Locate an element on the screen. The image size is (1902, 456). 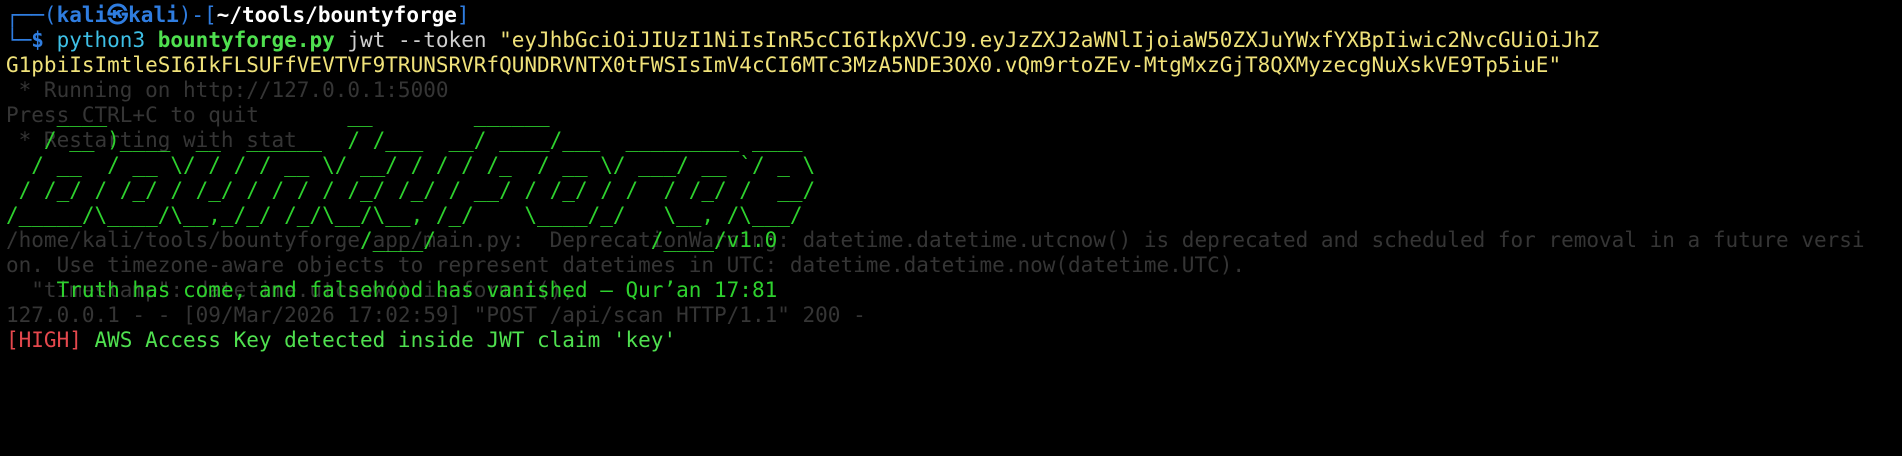
prompt-frame-mid: )-[ is located at coordinates (197, 15).